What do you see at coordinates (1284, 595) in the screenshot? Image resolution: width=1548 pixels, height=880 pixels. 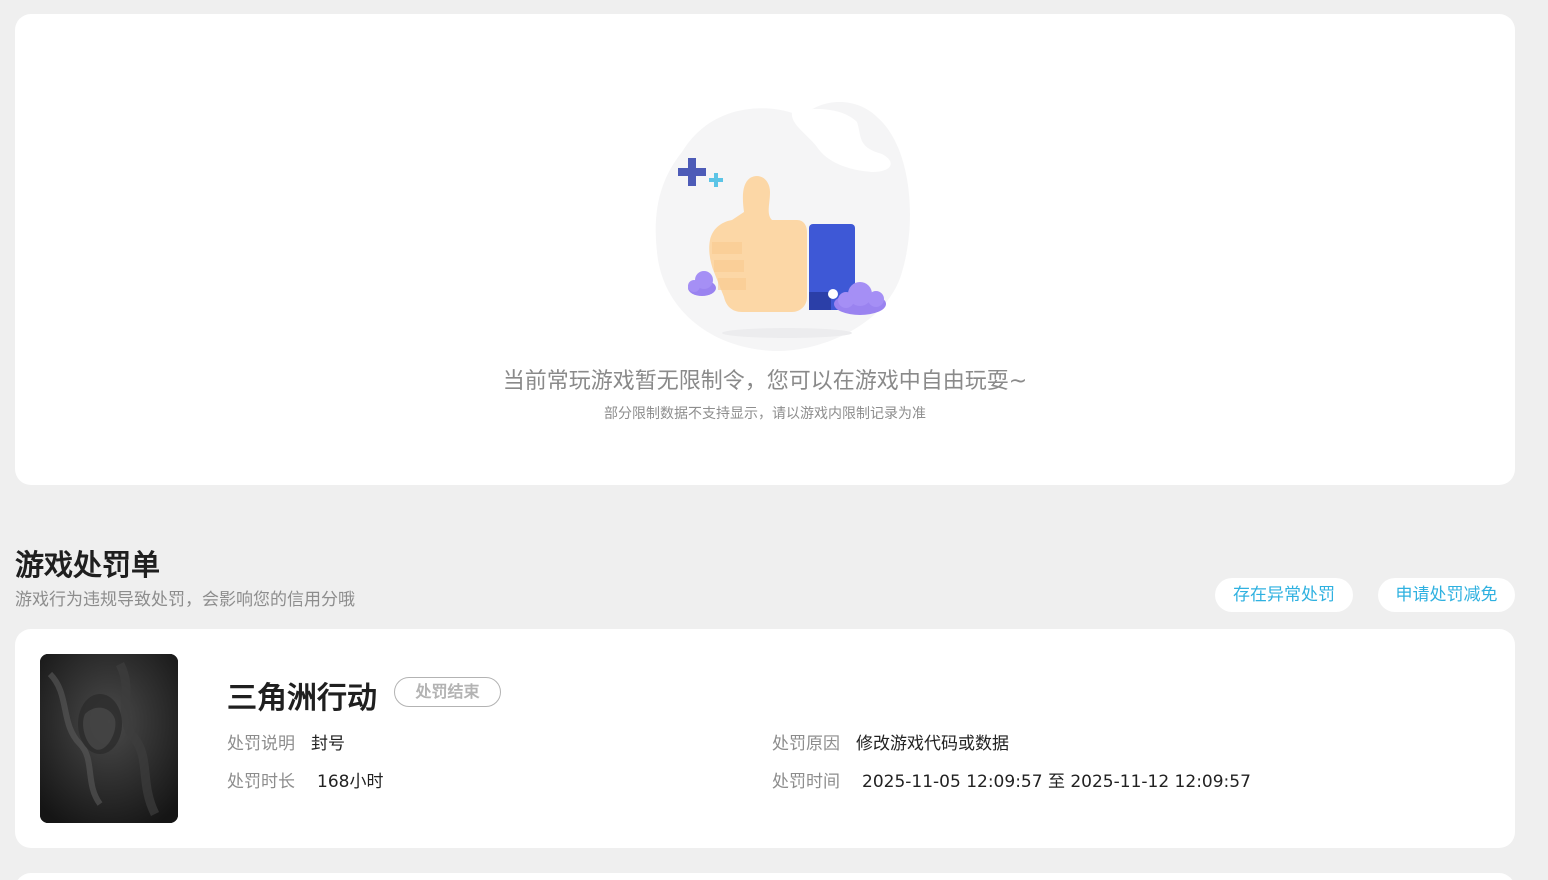 I see `abnormal-penalty-button: 存在异常处罚` at bounding box center [1284, 595].